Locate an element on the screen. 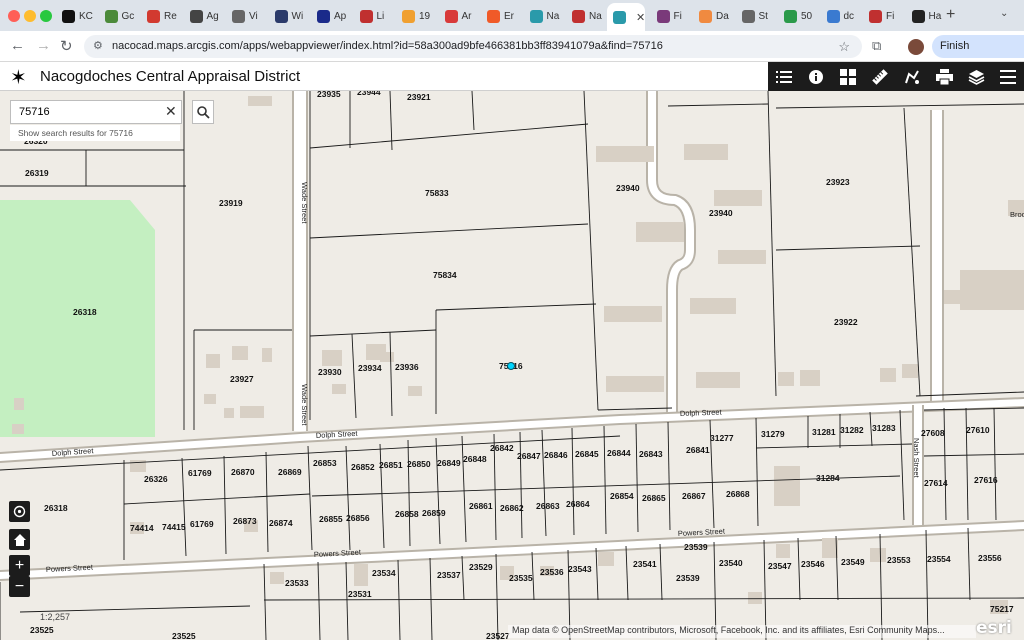  draw-icon is located at coordinates (912, 76).